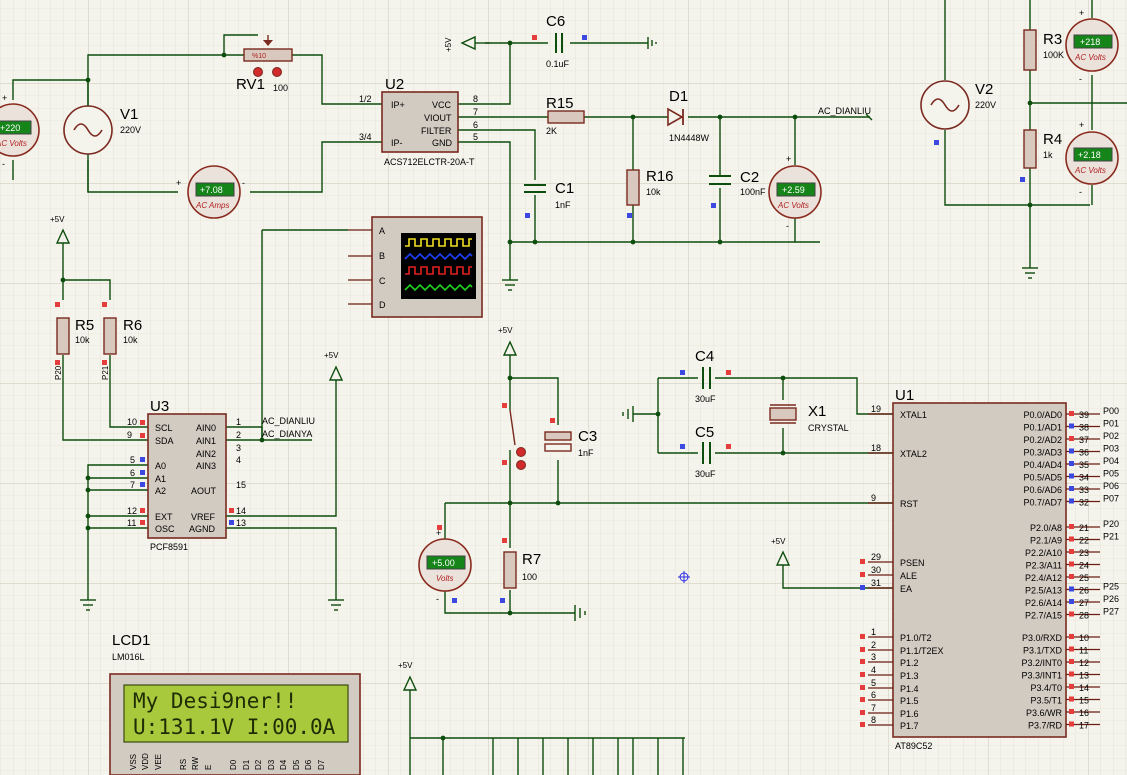 The width and height of the screenshot is (1127, 775). Describe the element at coordinates (206, 454) in the screenshot. I see `svg-text: AIN2` at that location.